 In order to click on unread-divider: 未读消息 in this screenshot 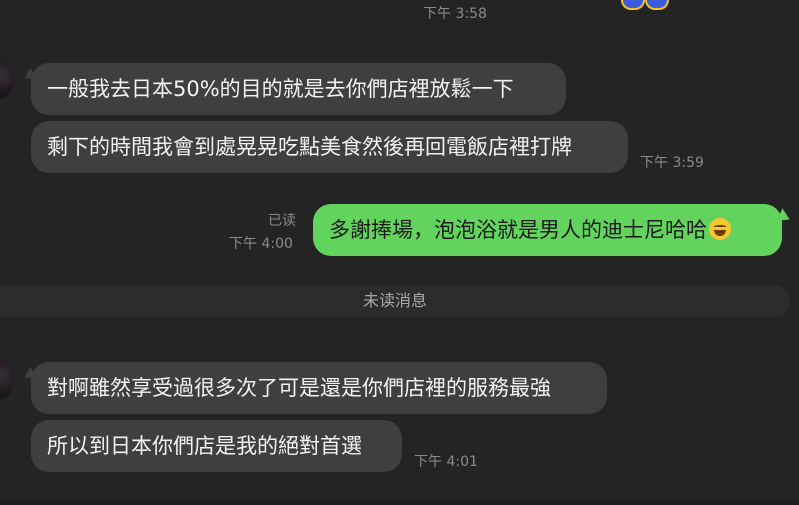, I will do `click(395, 301)`.